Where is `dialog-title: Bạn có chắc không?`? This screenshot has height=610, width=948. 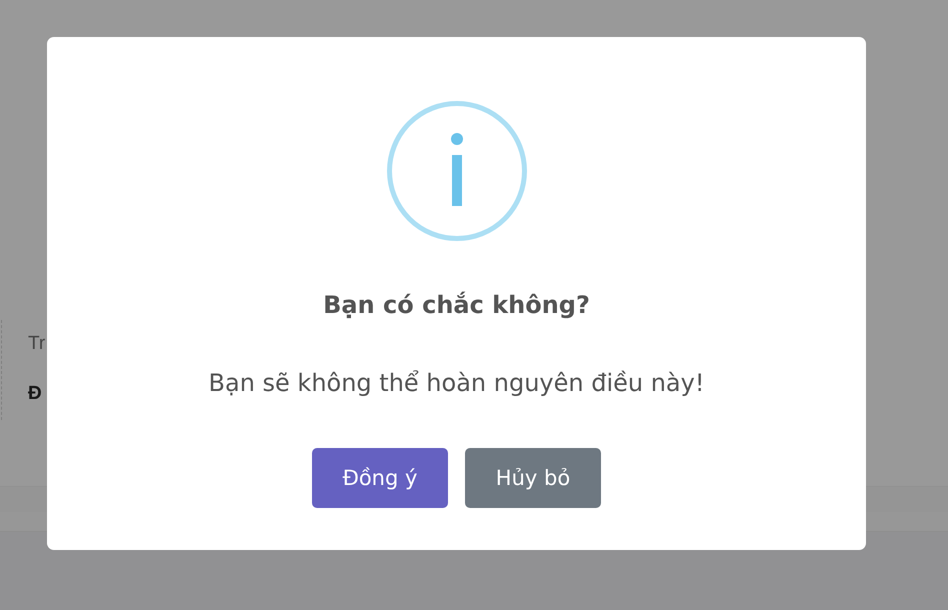
dialog-title: Bạn có chắc không? is located at coordinates (456, 305).